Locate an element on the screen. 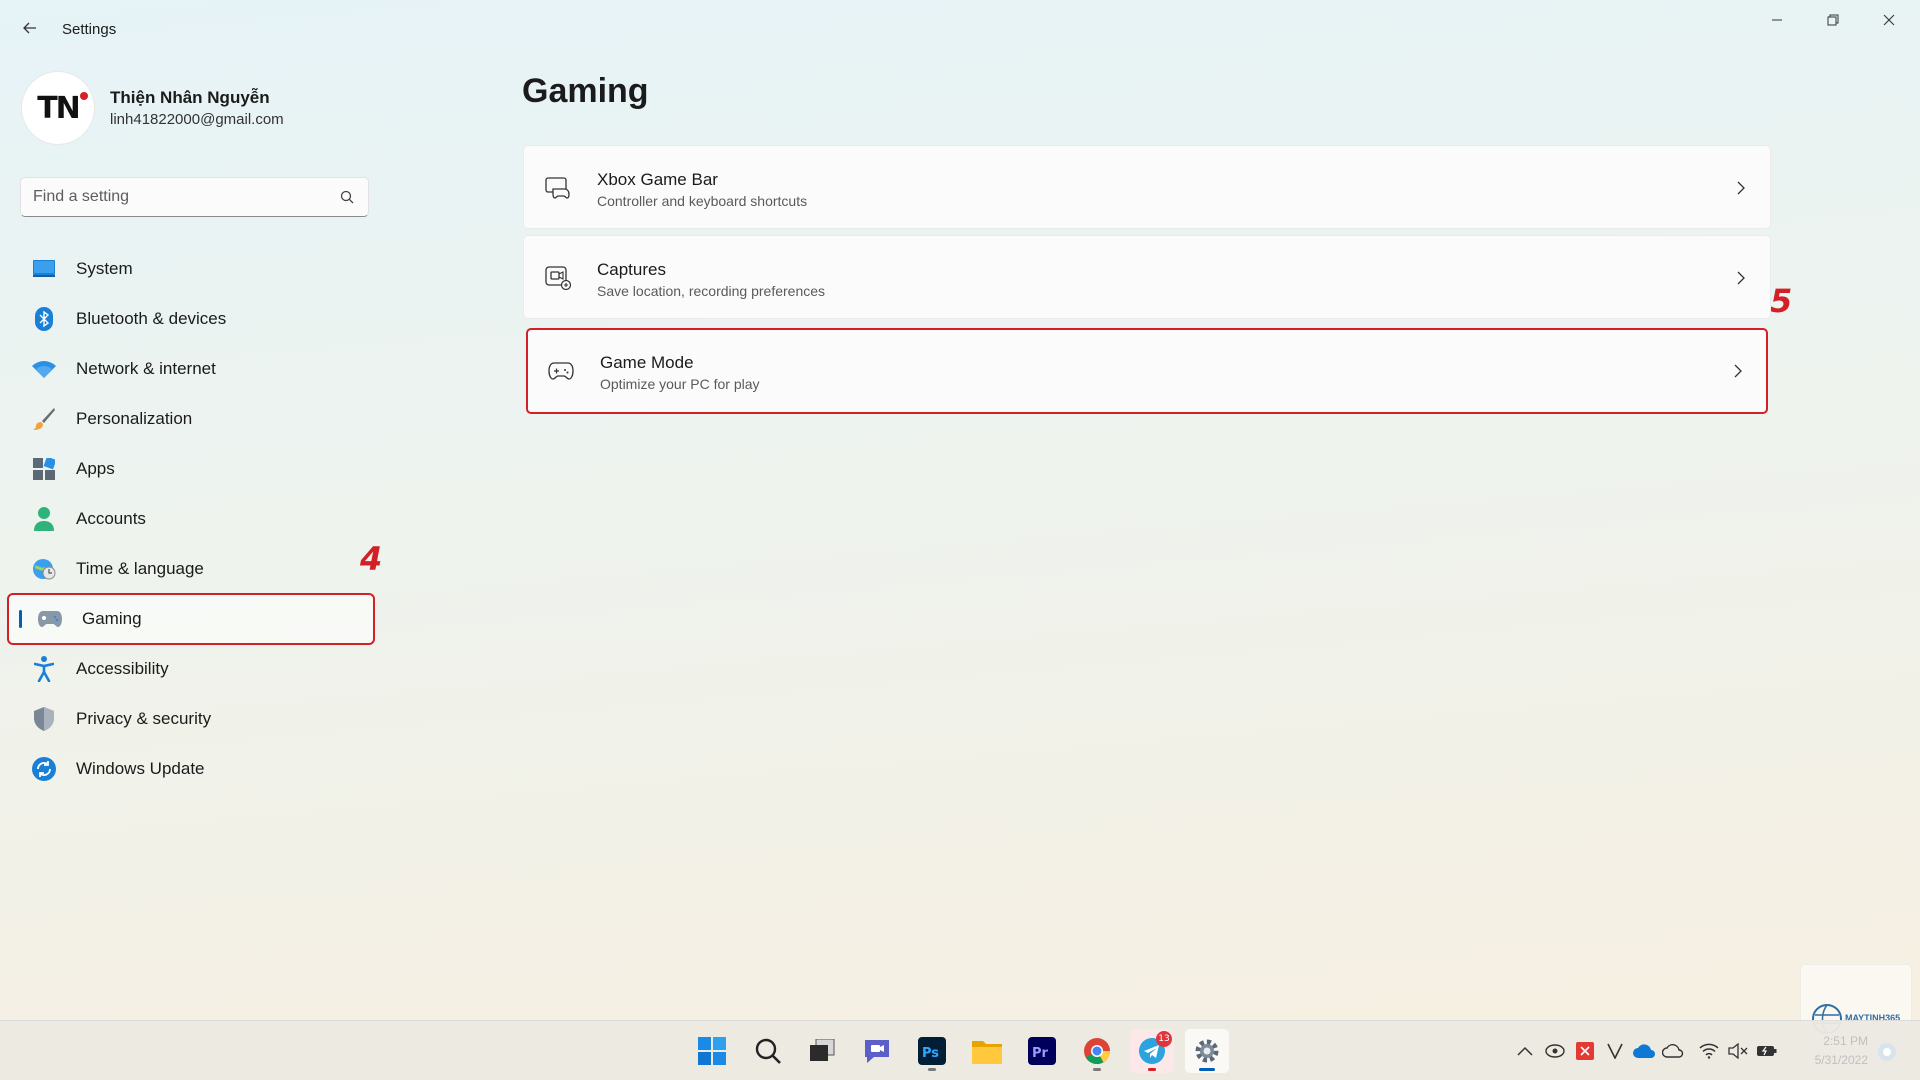 The width and height of the screenshot is (1920, 1080). minimize-button is located at coordinates (1777, 20).